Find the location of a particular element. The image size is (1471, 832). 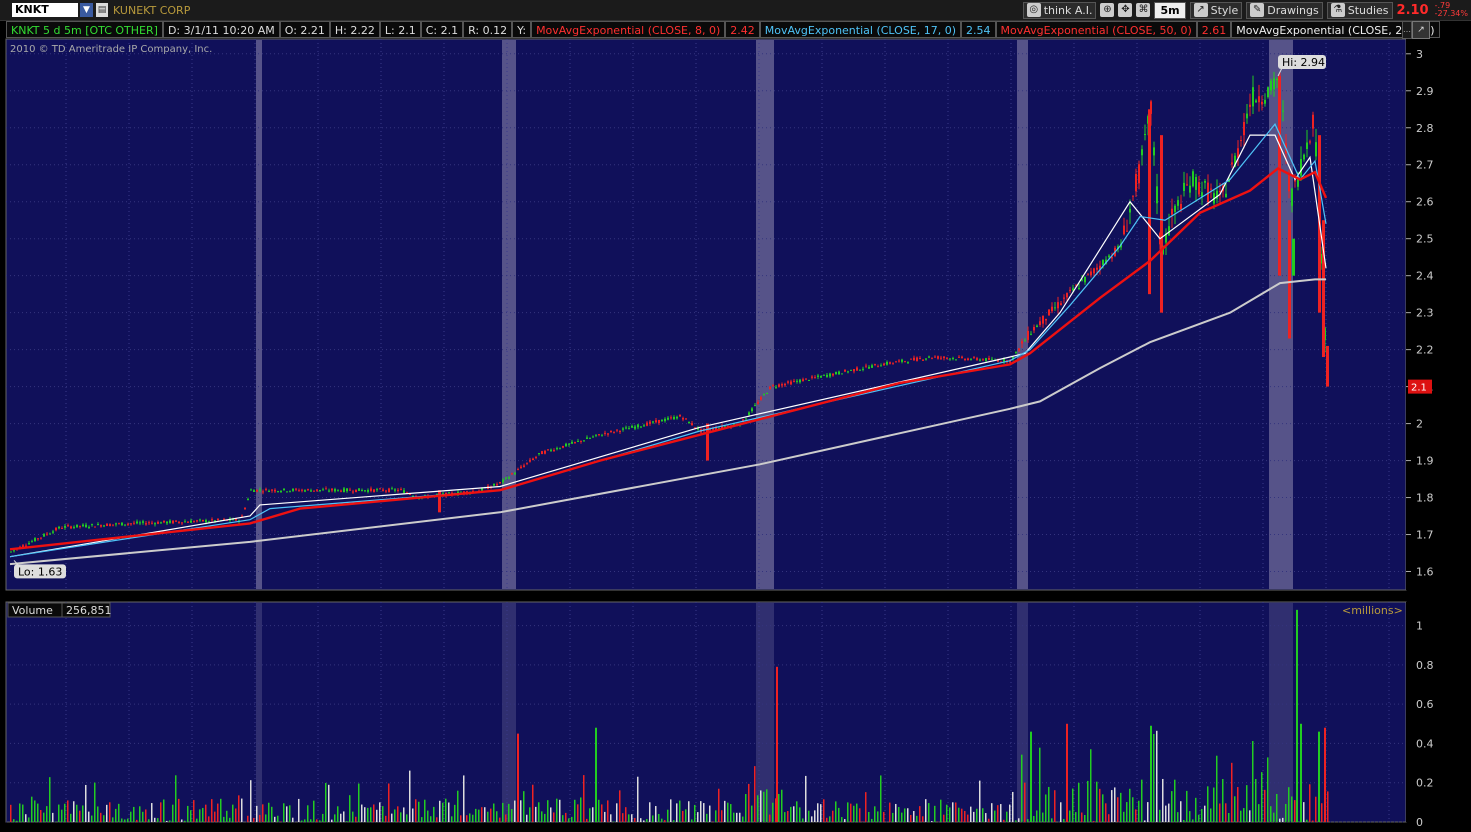

volume-axis-area is located at coordinates (1436, 712).